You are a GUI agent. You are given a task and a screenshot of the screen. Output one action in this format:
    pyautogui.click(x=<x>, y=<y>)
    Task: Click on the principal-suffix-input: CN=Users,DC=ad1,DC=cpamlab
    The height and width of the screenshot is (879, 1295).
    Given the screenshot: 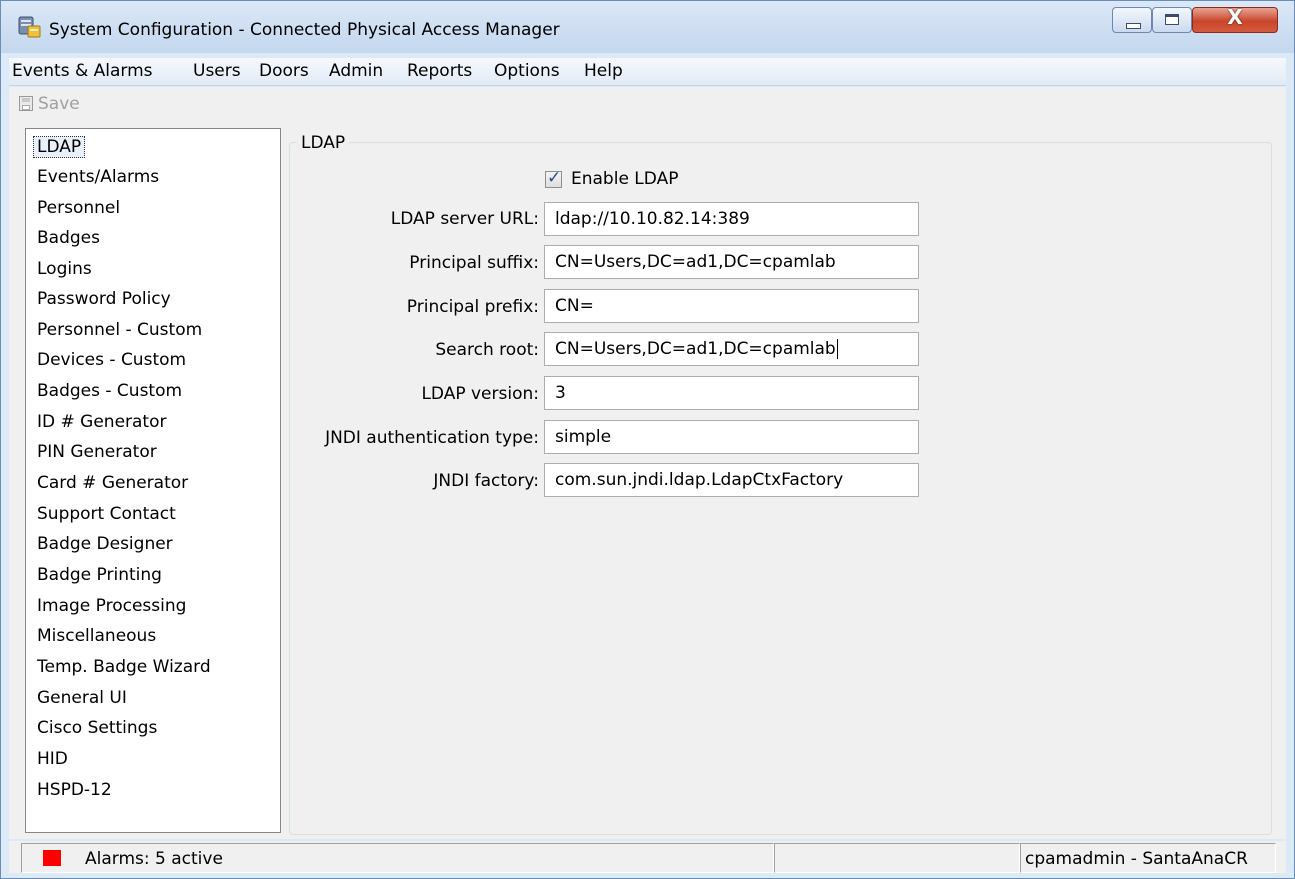 What is the action you would take?
    pyautogui.click(x=731, y=262)
    